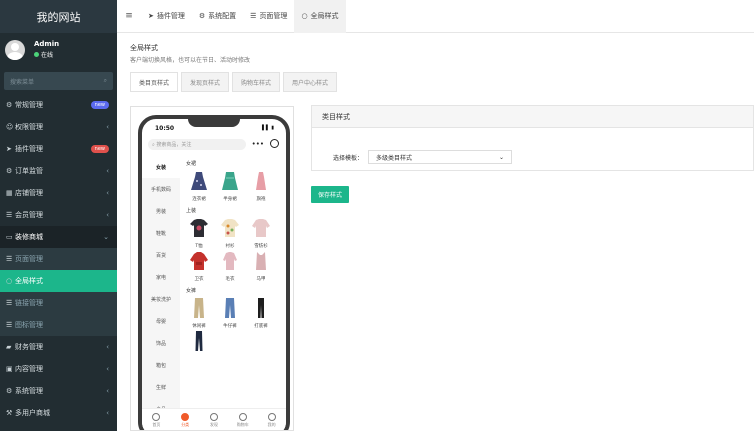 The image size is (754, 431). What do you see at coordinates (156, 419) in the screenshot?
I see `tabbar-home: 首页` at bounding box center [156, 419].